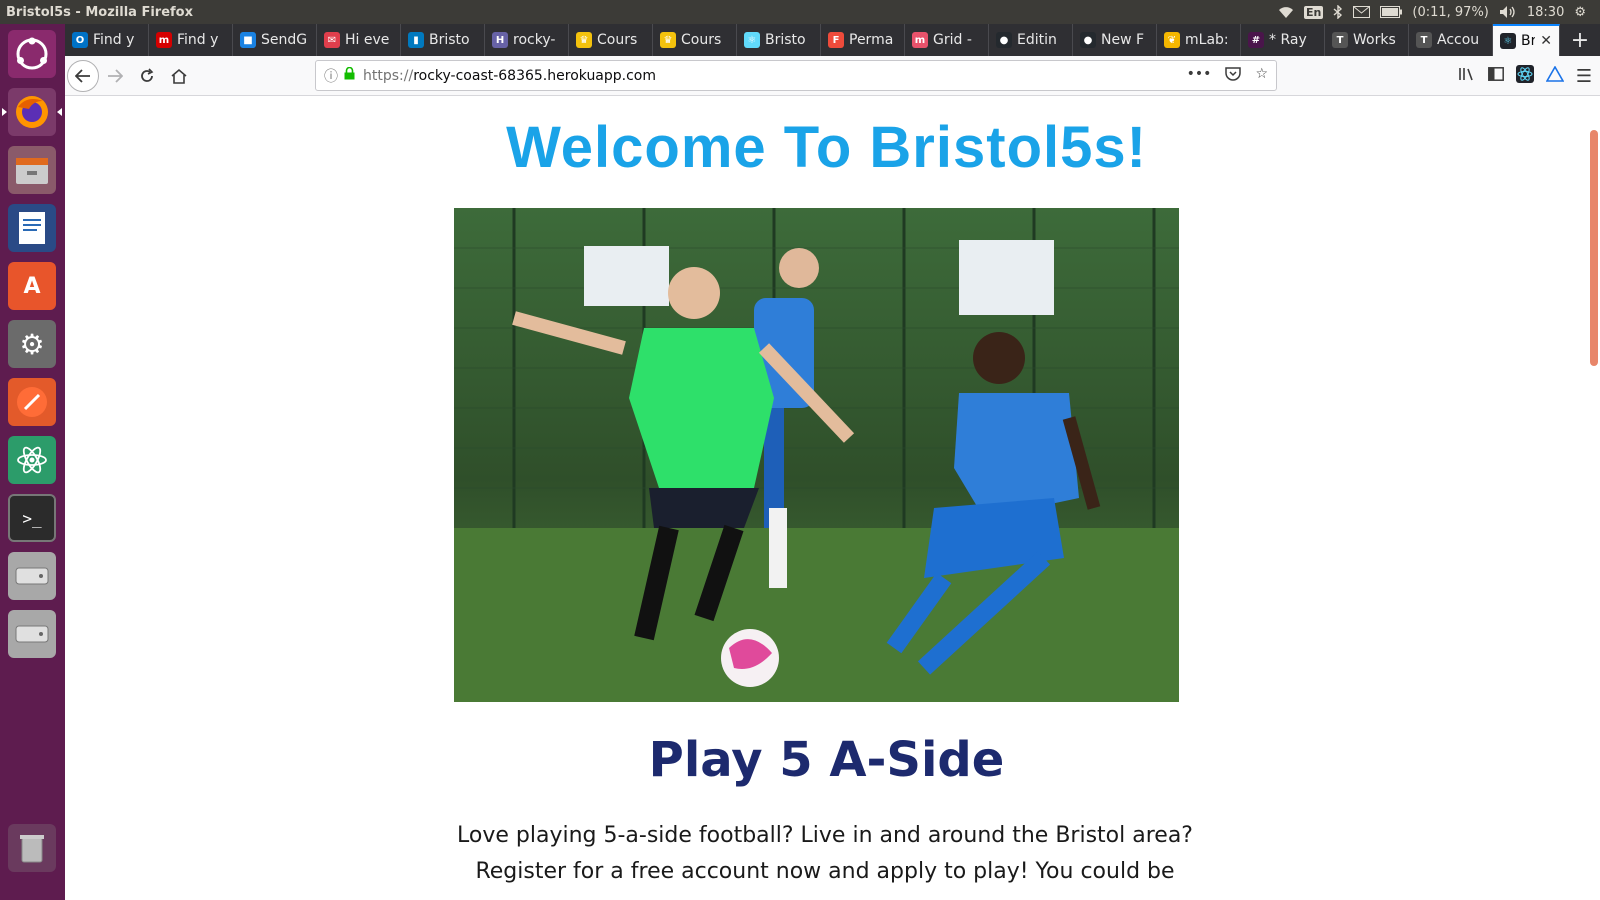 This screenshot has height=900, width=1600. Describe the element at coordinates (500, 40) in the screenshot. I see `heroku-icon: H` at that location.